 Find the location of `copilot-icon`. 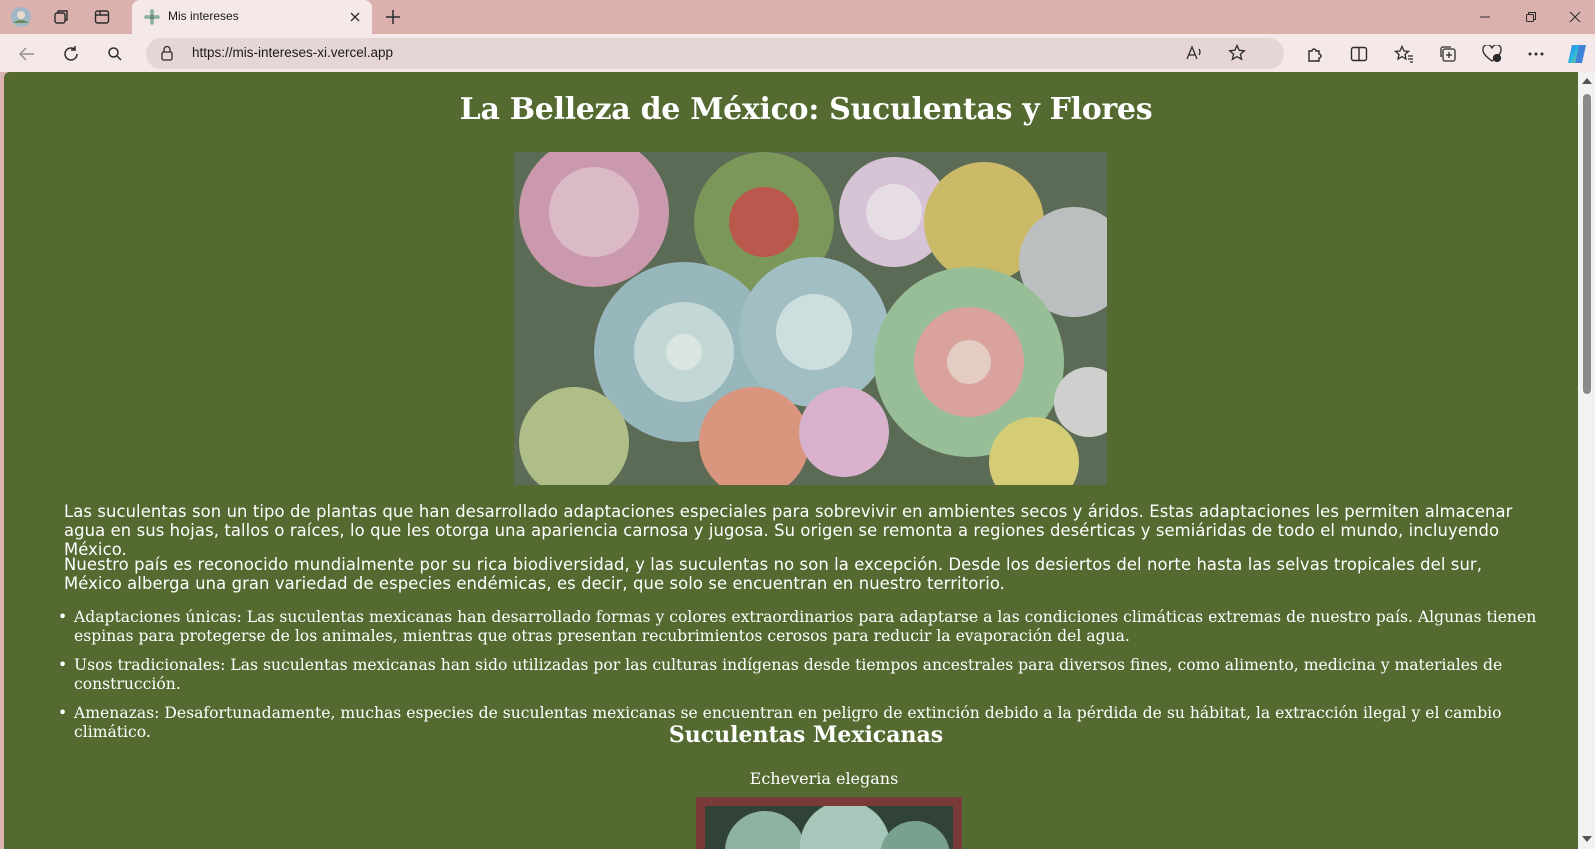

copilot-icon is located at coordinates (1577, 54).